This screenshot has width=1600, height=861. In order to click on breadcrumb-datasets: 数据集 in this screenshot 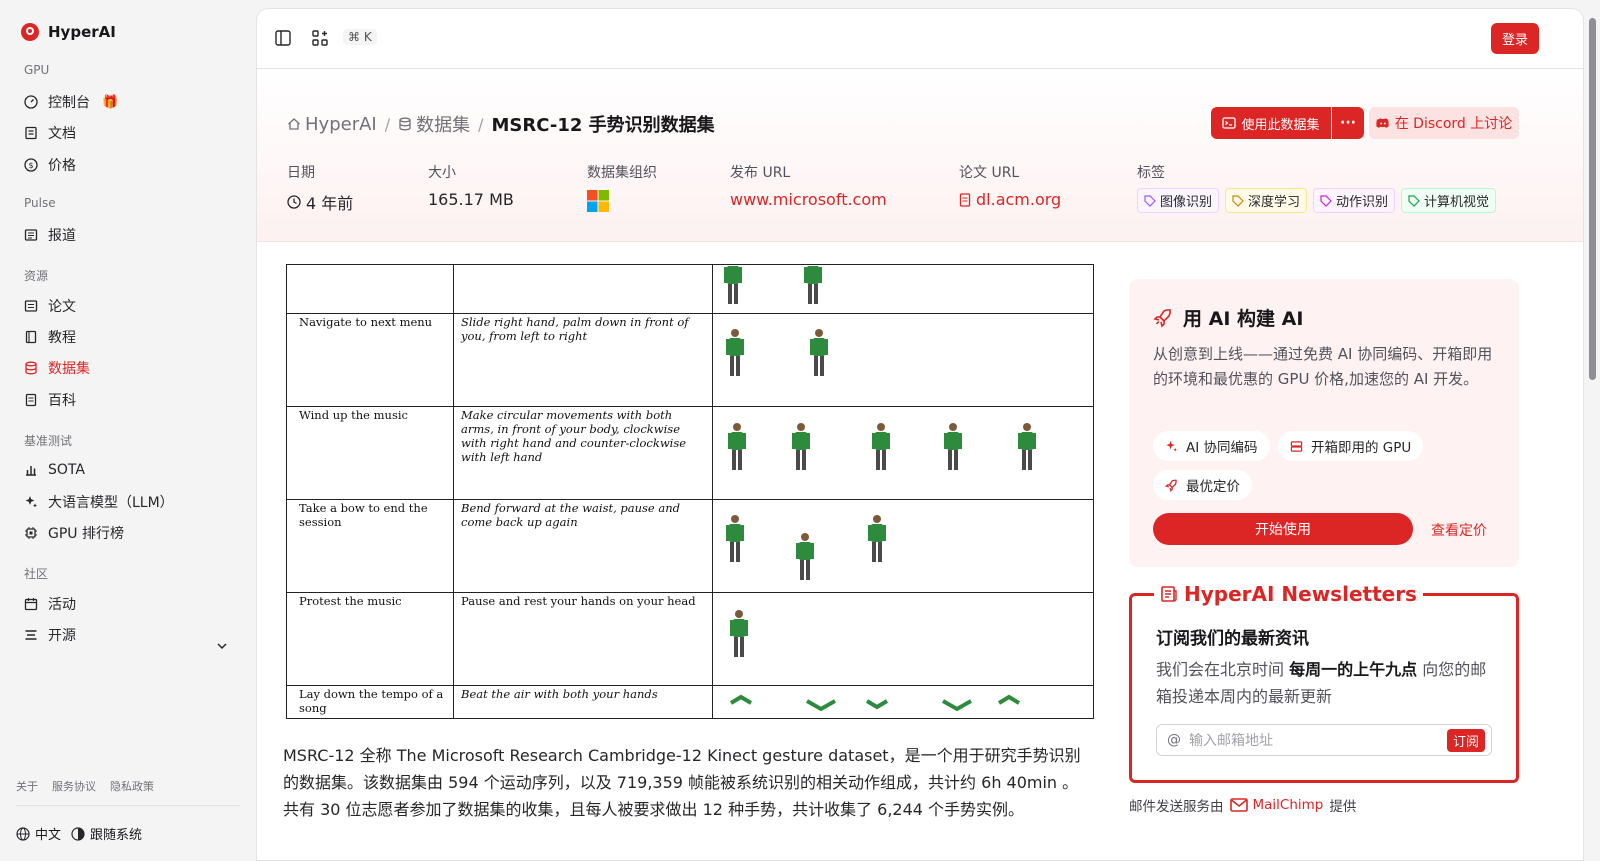, I will do `click(434, 124)`.